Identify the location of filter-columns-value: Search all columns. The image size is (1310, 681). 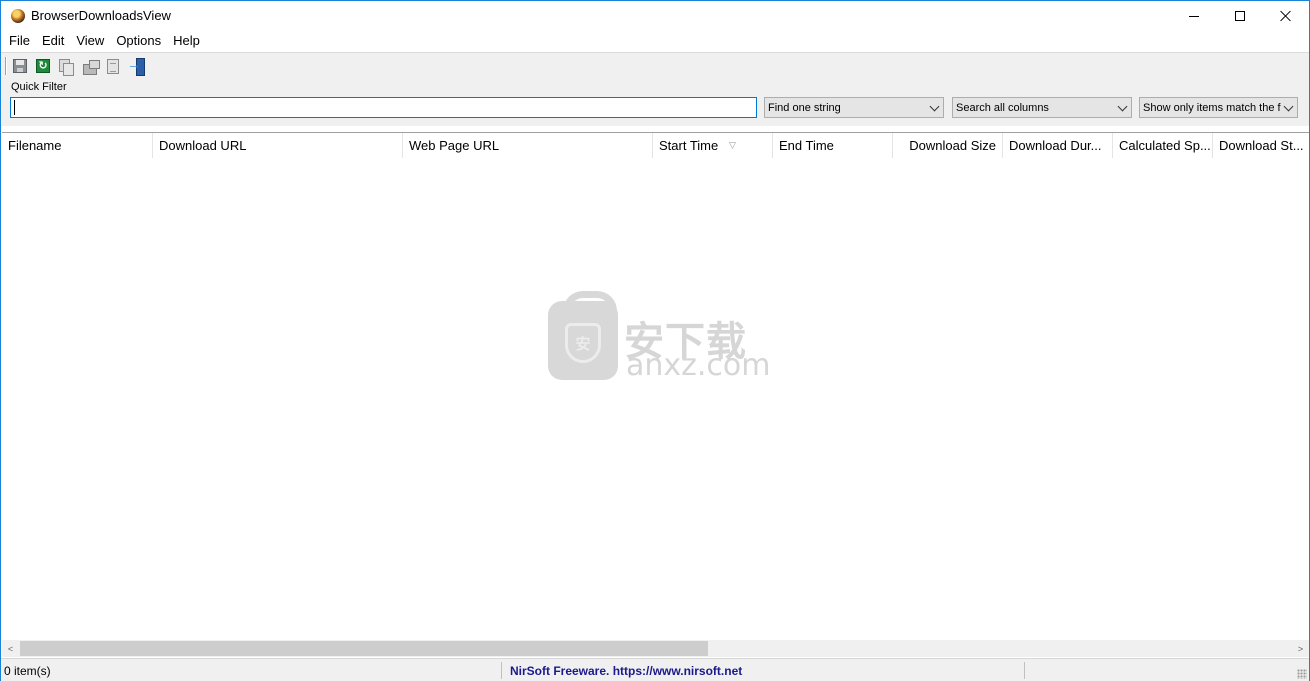
(1002, 108).